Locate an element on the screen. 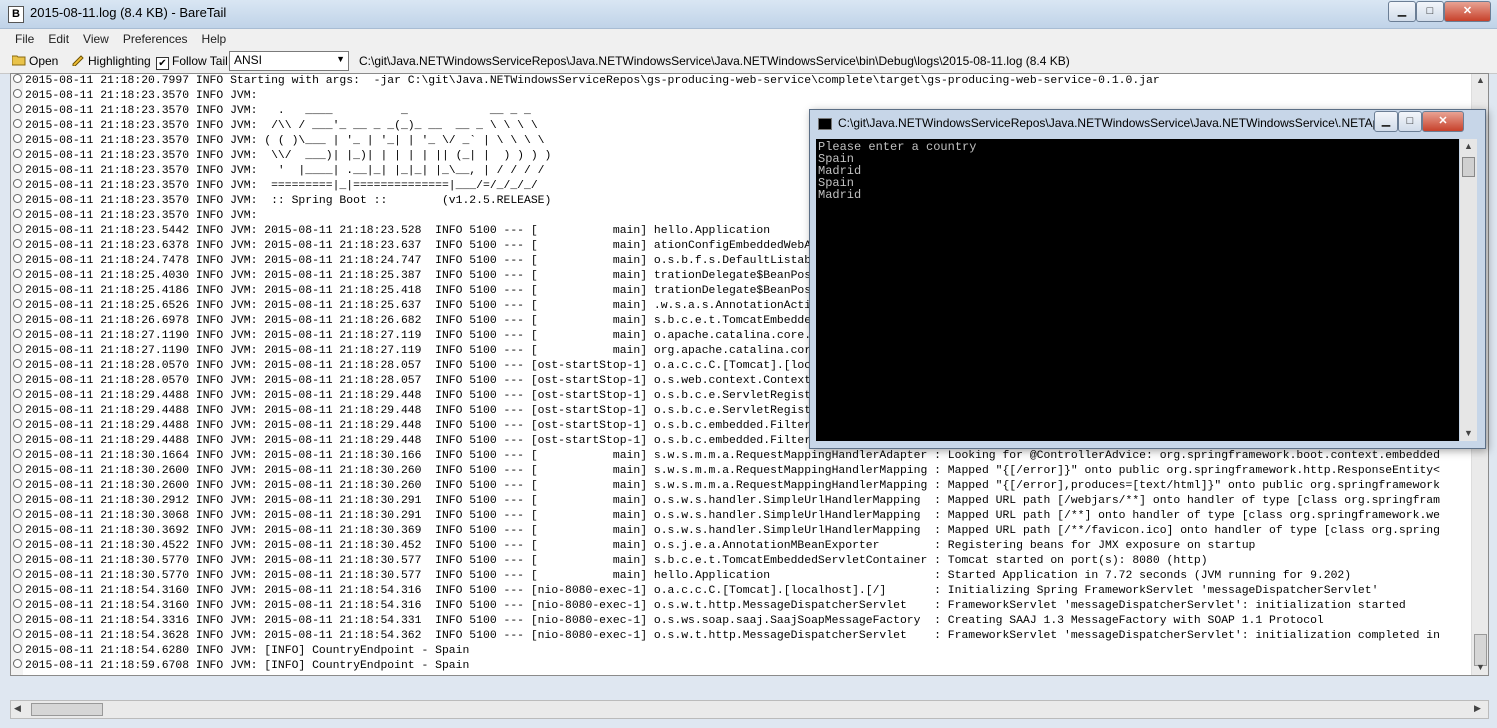  console-close-button: ✕ is located at coordinates (1443, 121).